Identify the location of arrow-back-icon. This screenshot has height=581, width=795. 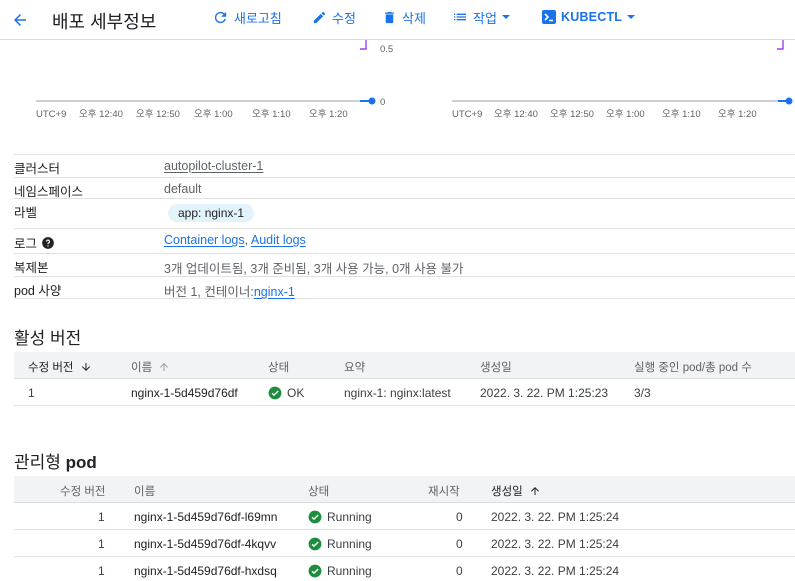
(20, 20).